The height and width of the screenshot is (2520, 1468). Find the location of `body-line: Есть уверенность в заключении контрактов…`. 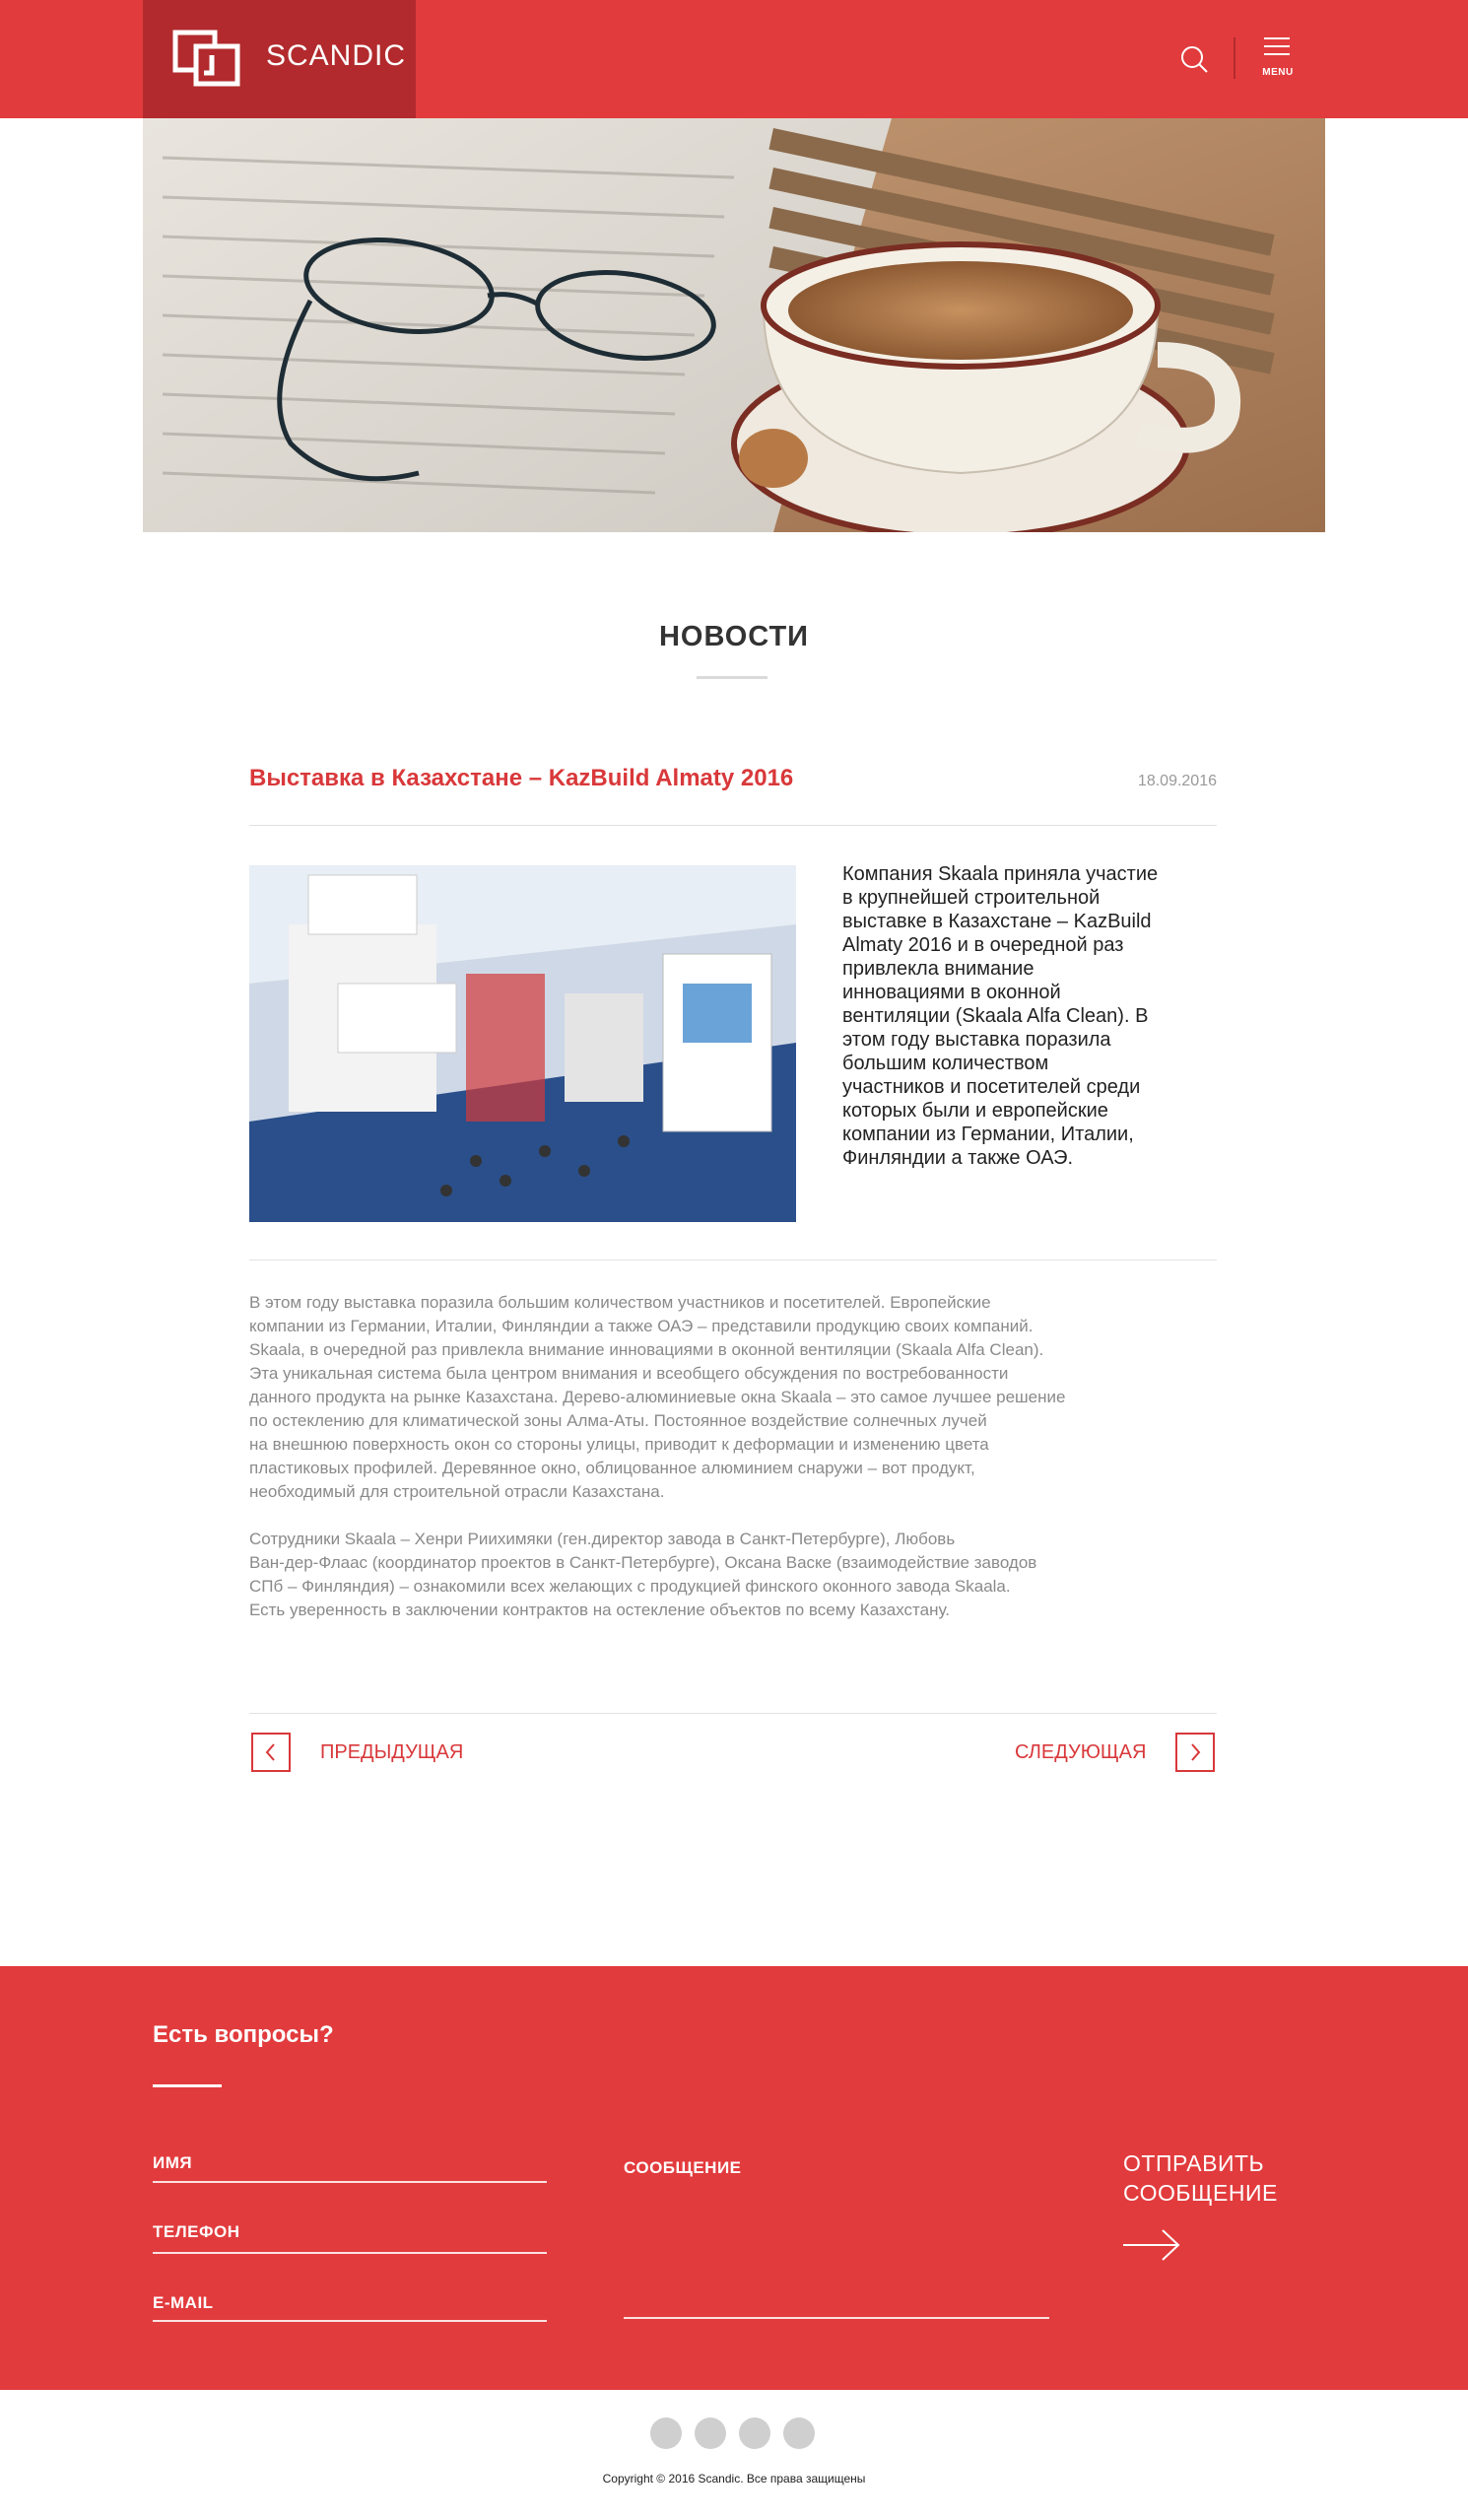

body-line: Есть уверенность в заключении контрактов… is located at coordinates (599, 1610).